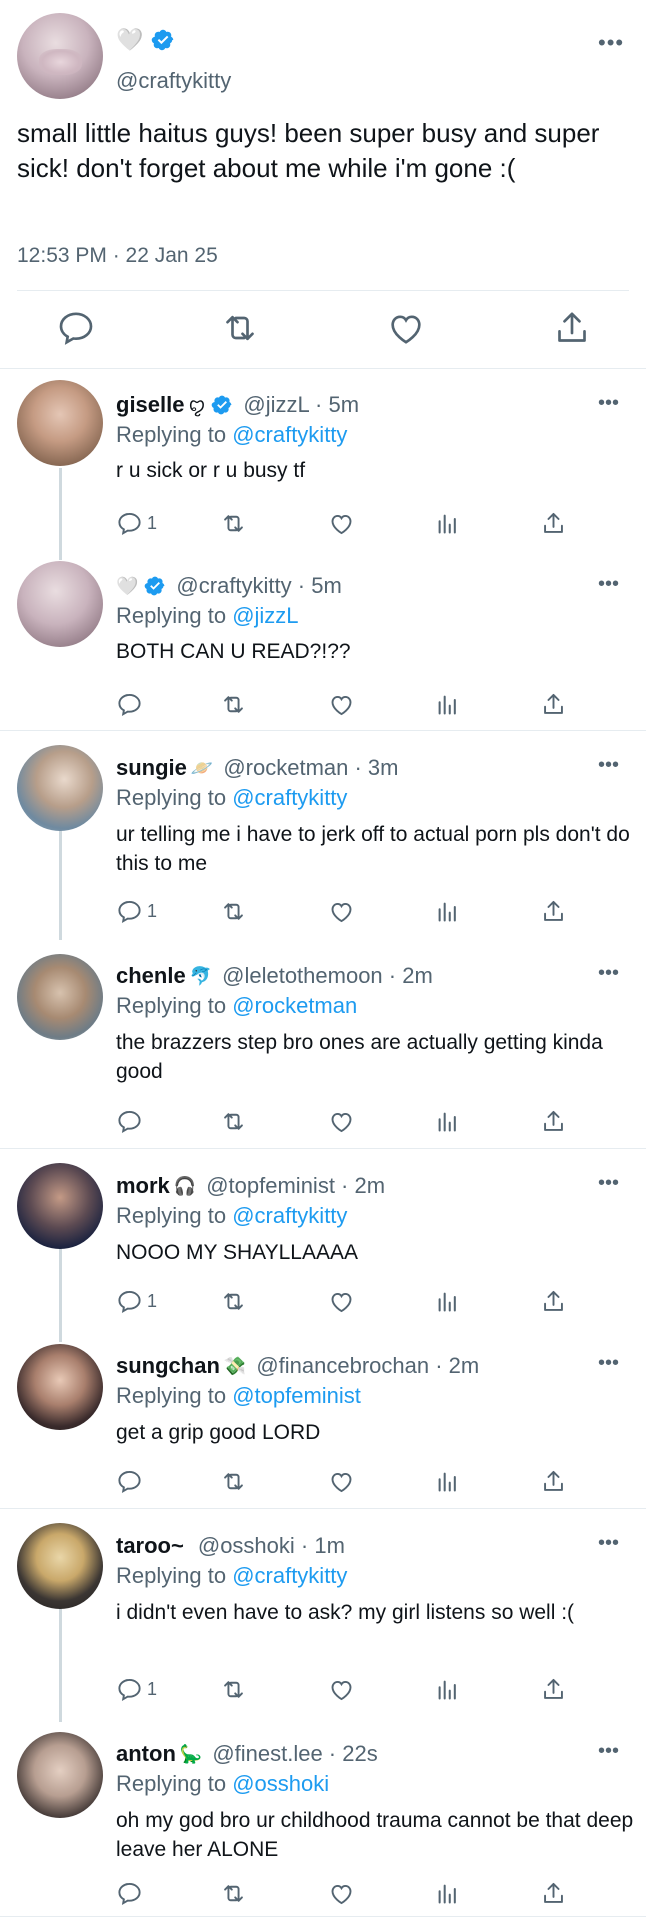  Describe the element at coordinates (155, 586) in the screenshot. I see `verified-badge-icon` at that location.